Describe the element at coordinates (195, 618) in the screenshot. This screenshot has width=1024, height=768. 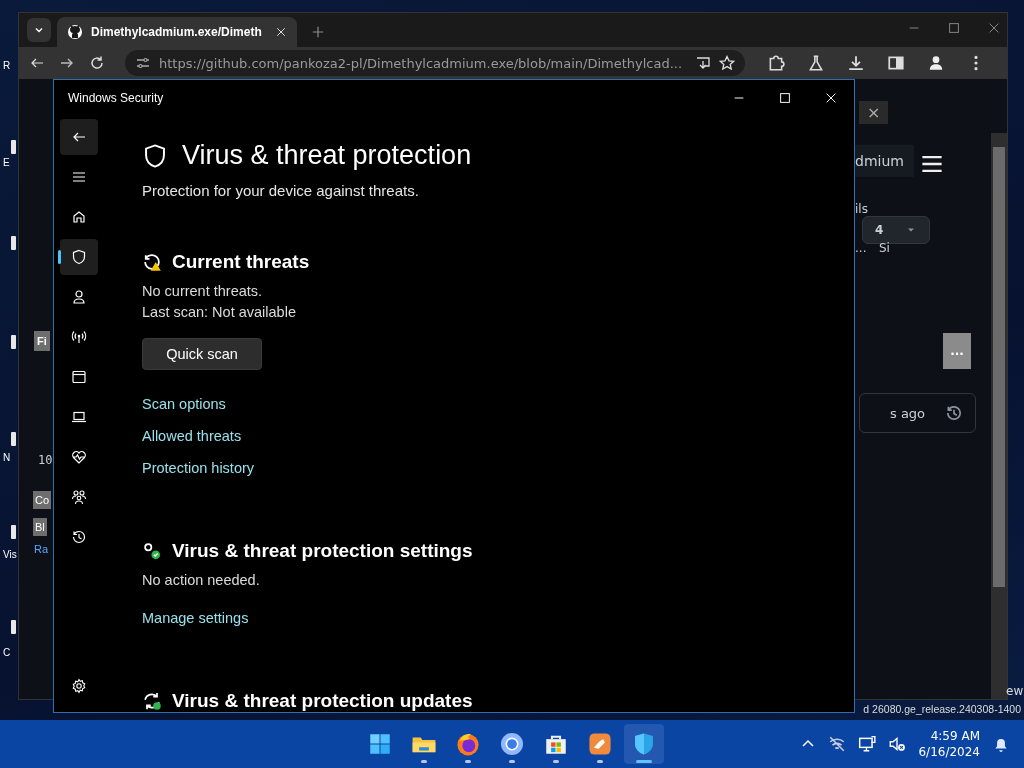
I see `link: Manage settings` at that location.